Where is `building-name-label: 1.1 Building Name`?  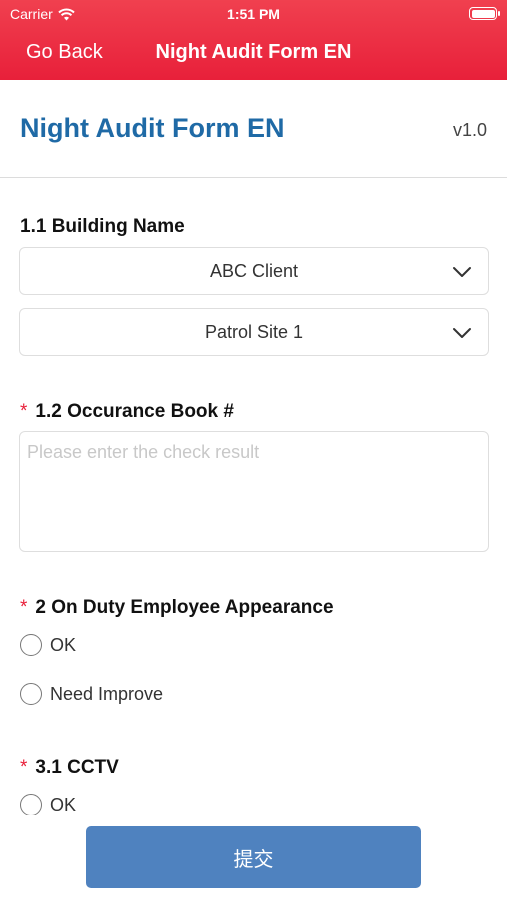
building-name-label: 1.1 Building Name is located at coordinates (102, 226).